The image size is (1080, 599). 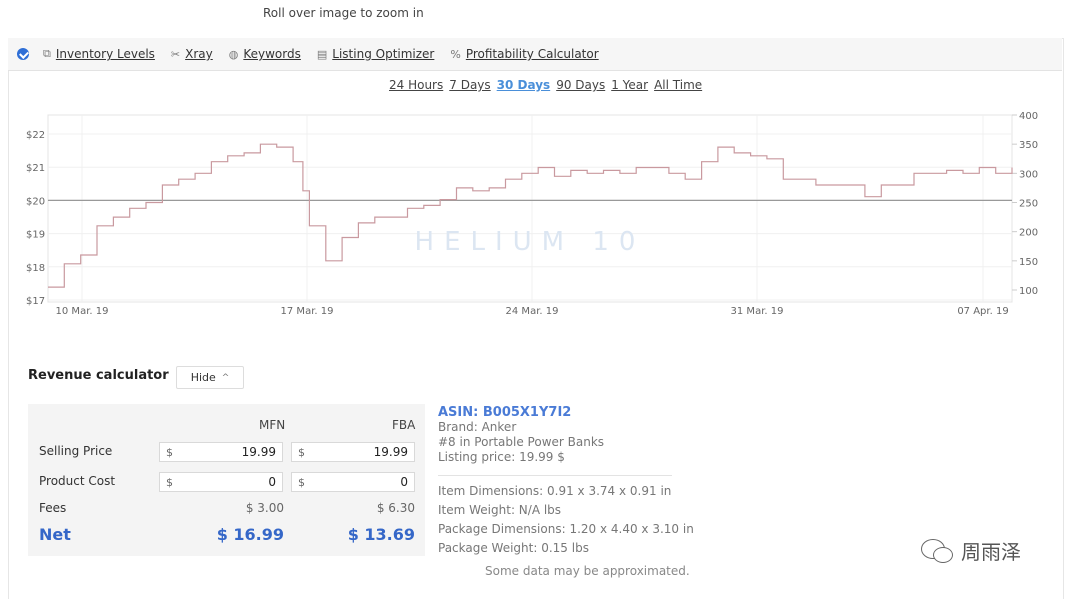 What do you see at coordinates (98, 375) in the screenshot?
I see `revenue-calculator-title: Revenue calculator` at bounding box center [98, 375].